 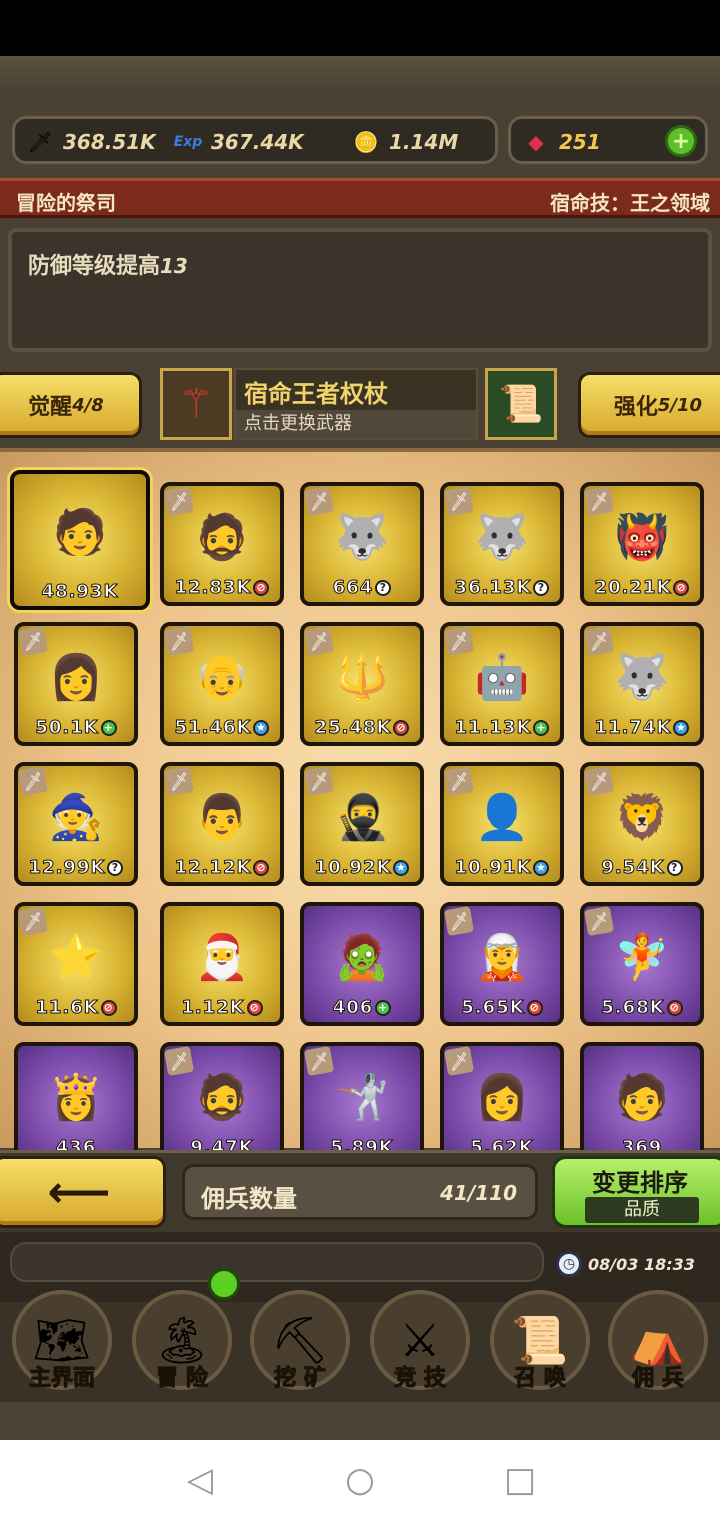 I want to click on weapon-selector: 宿命王者权杖 点击更换武器, so click(x=356, y=404).